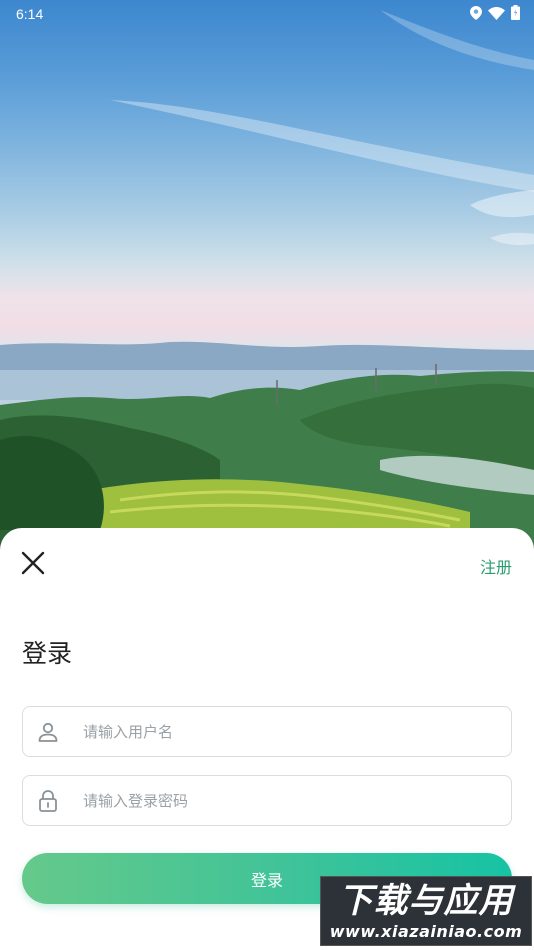 The width and height of the screenshot is (534, 950). I want to click on wifi-icon, so click(496, 14).